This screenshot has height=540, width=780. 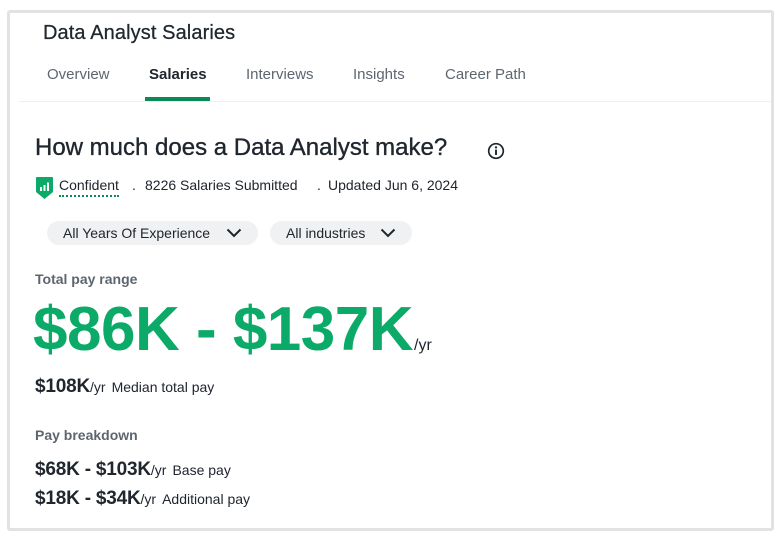 I want to click on median-pay-value: $108K, so click(x=62, y=386).